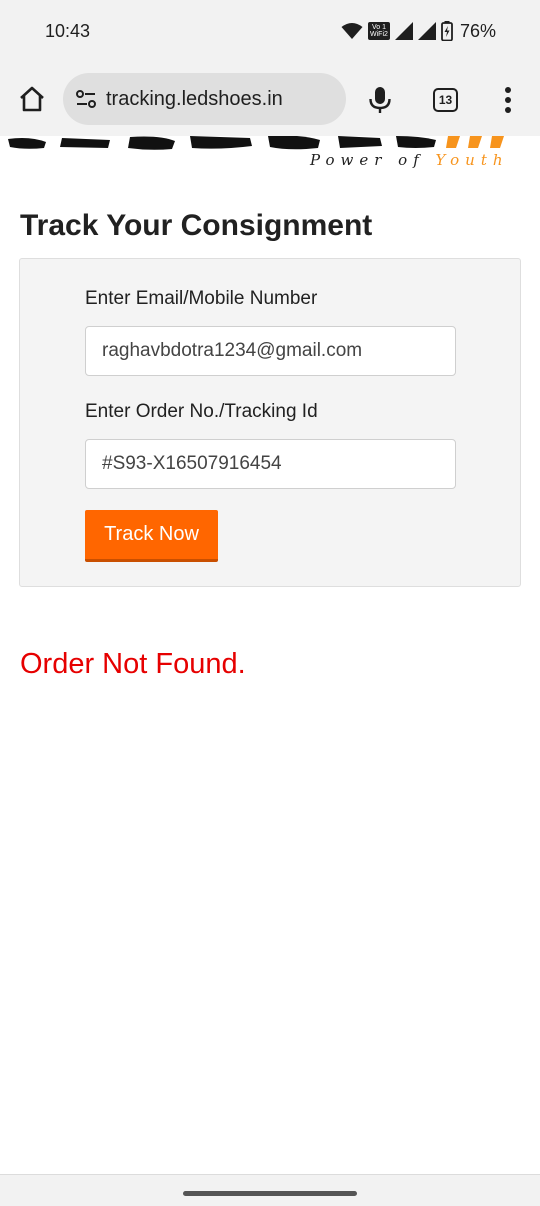 The width and height of the screenshot is (540, 1206). What do you see at coordinates (194, 99) in the screenshot?
I see `url-text: tracking.ledshoes.in` at bounding box center [194, 99].